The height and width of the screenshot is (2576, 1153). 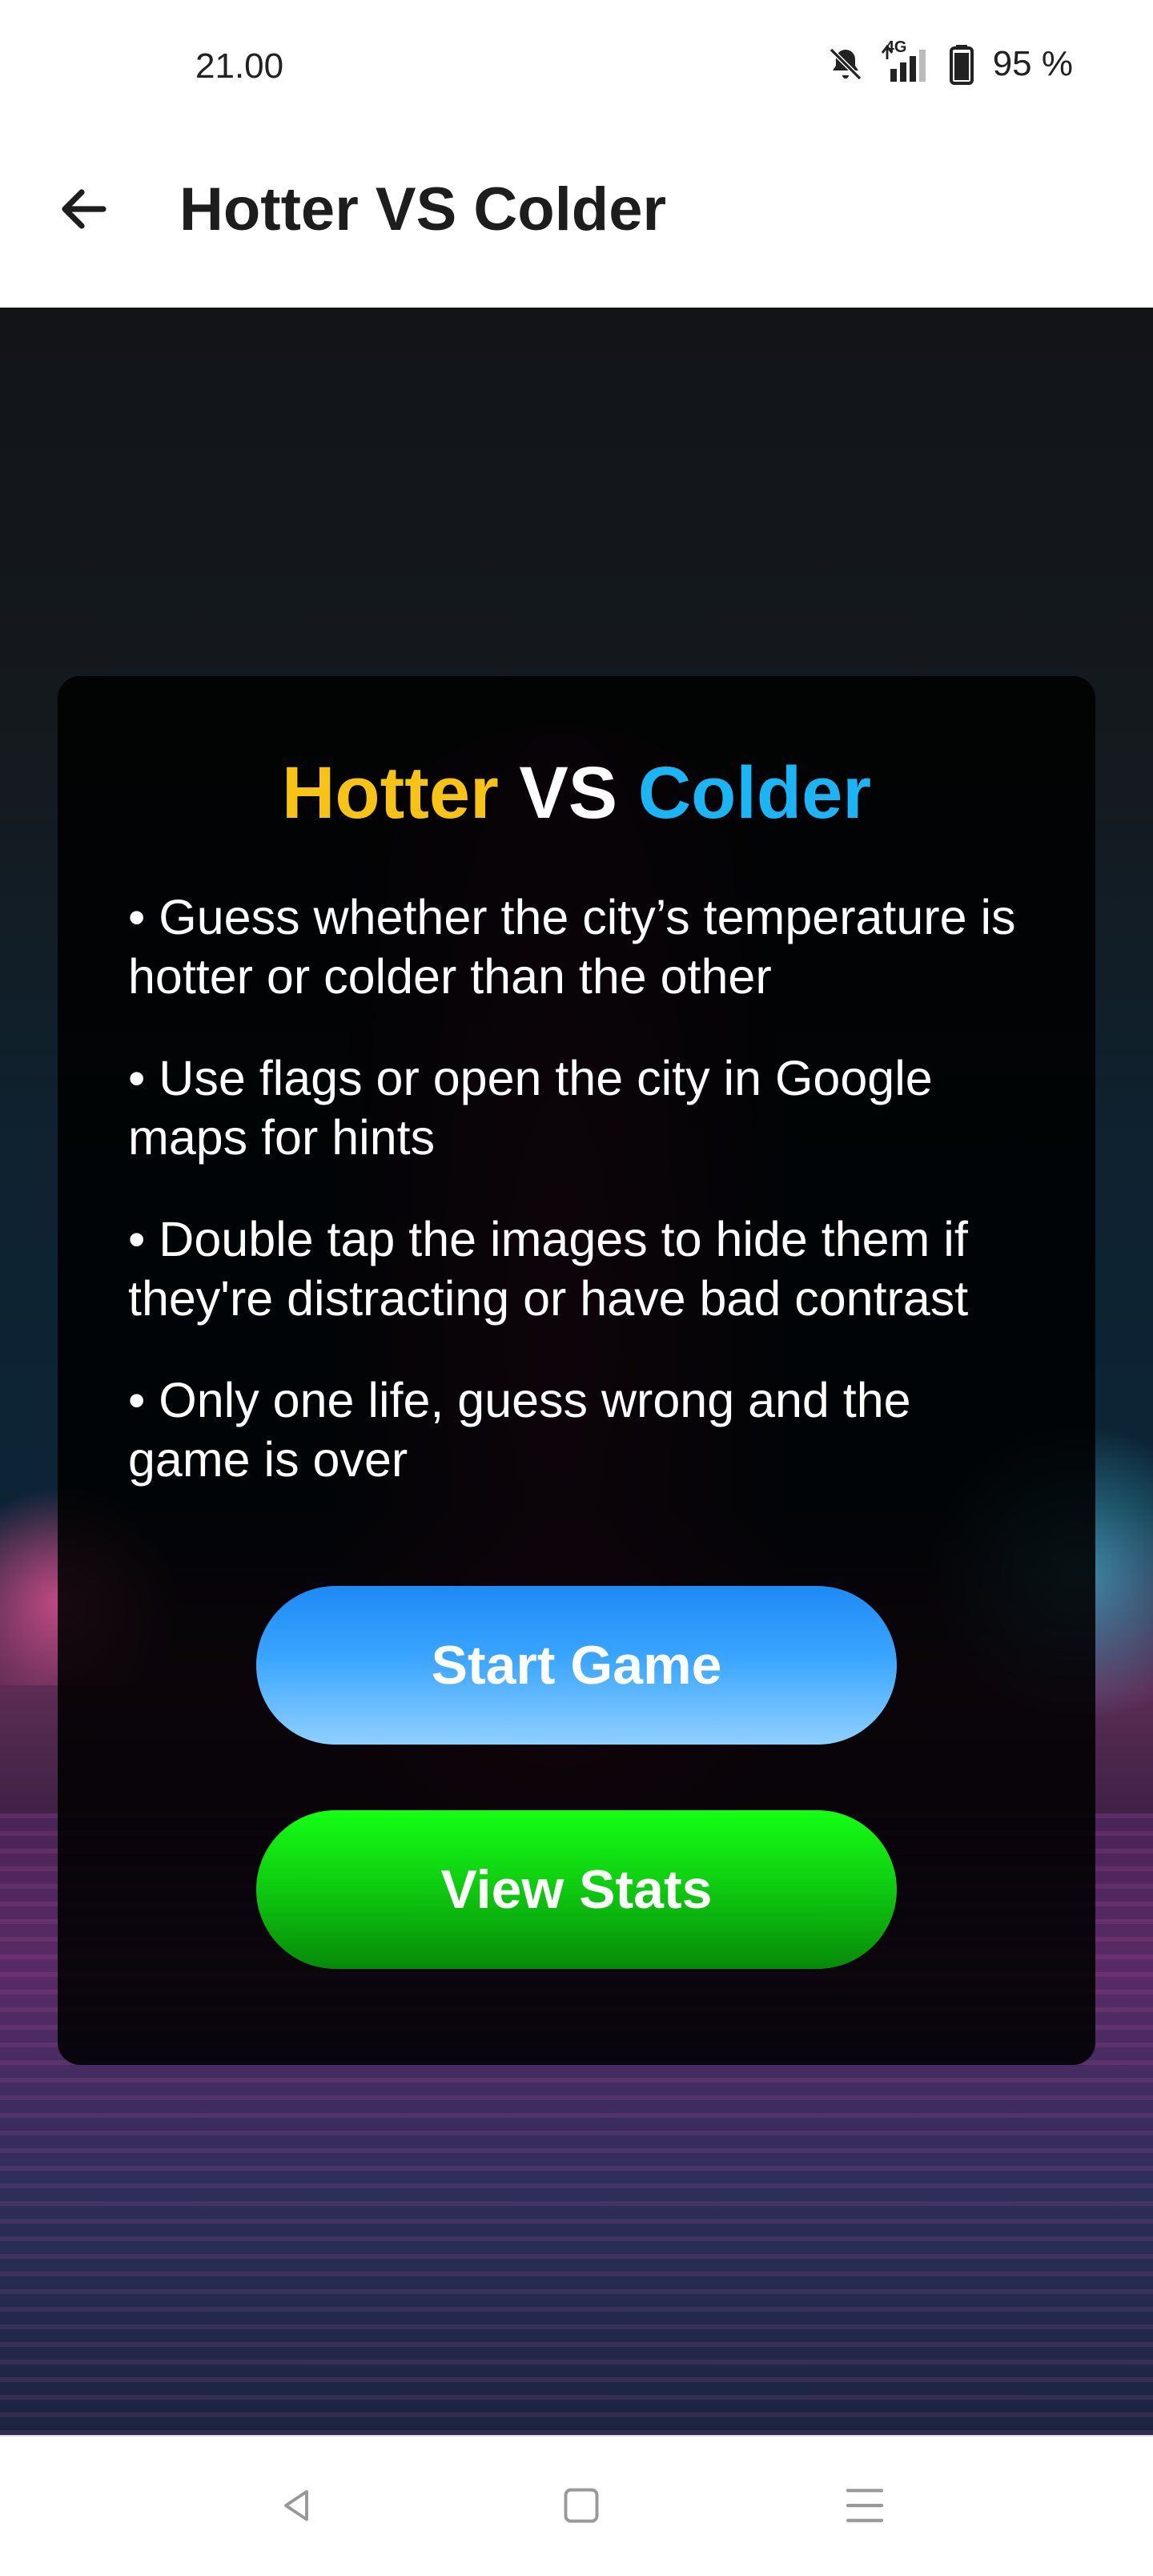 What do you see at coordinates (896, 47) in the screenshot?
I see `network-type: 4G` at bounding box center [896, 47].